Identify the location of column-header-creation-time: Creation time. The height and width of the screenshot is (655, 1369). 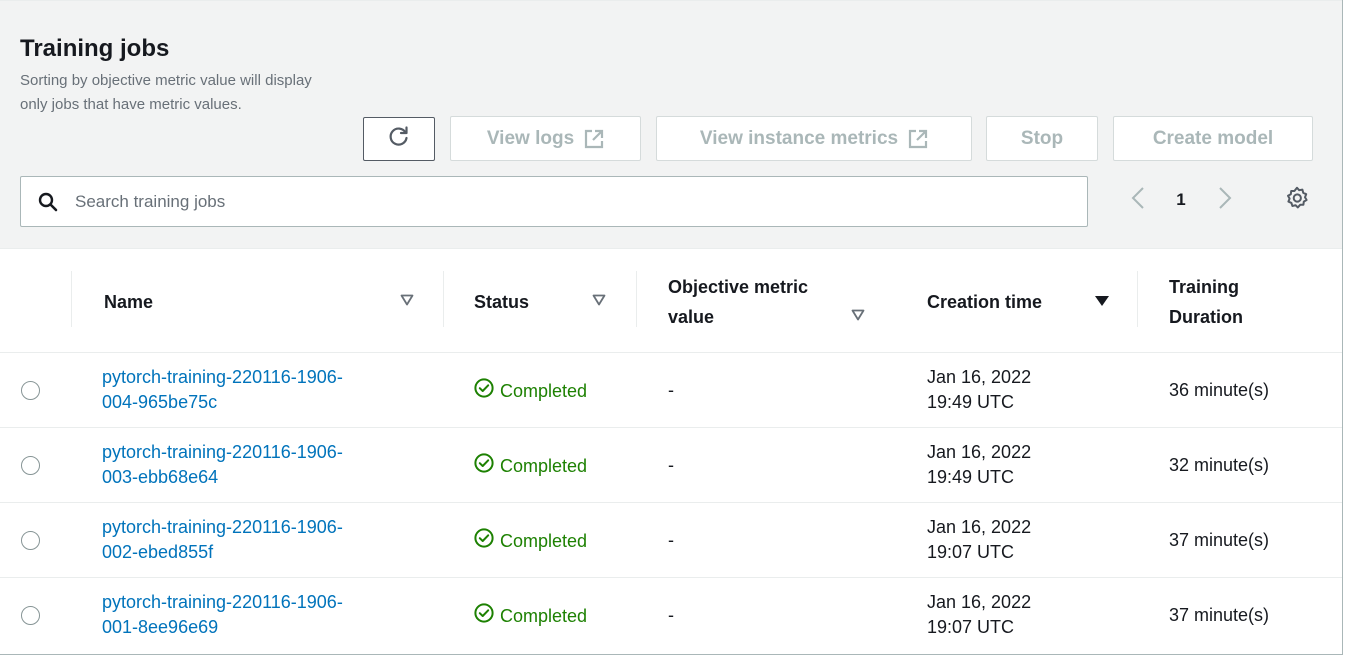
(984, 301).